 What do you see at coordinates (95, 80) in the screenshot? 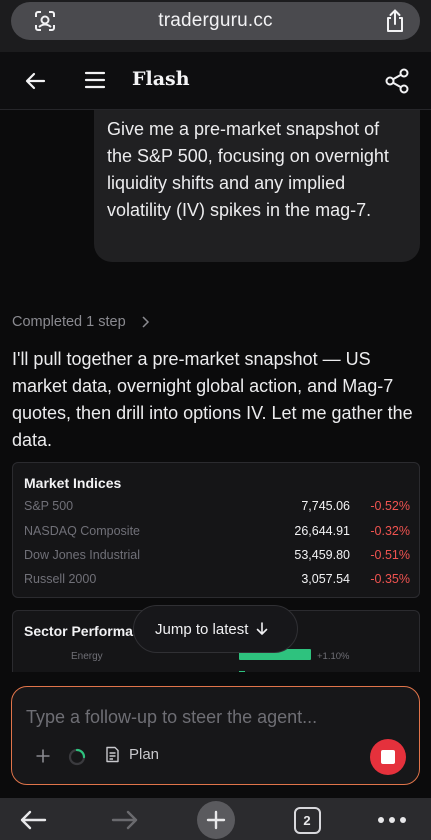
I see `hamburger-menu-icon` at bounding box center [95, 80].